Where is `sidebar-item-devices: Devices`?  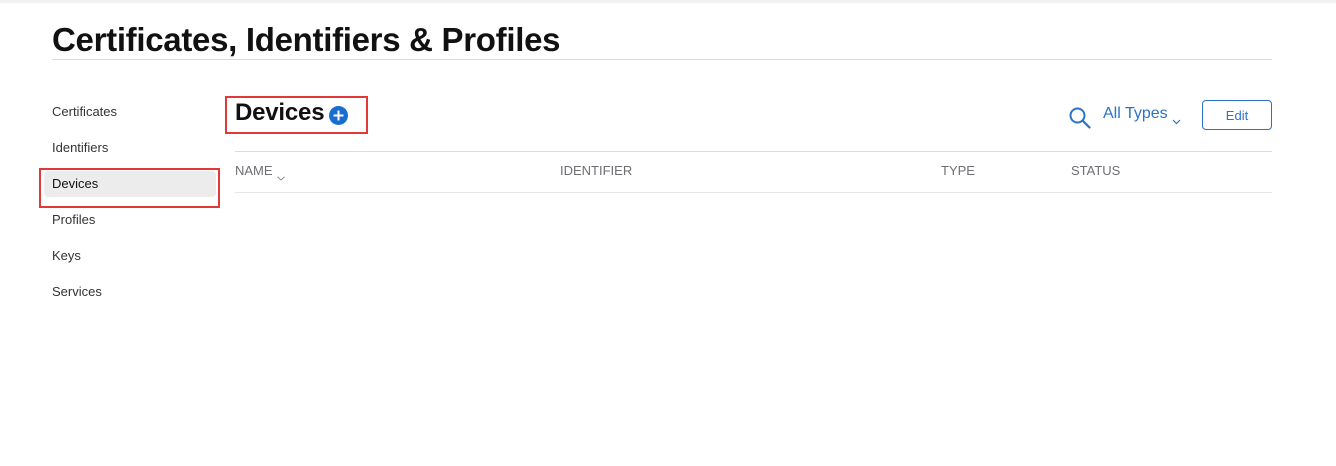 sidebar-item-devices: Devices is located at coordinates (130, 184).